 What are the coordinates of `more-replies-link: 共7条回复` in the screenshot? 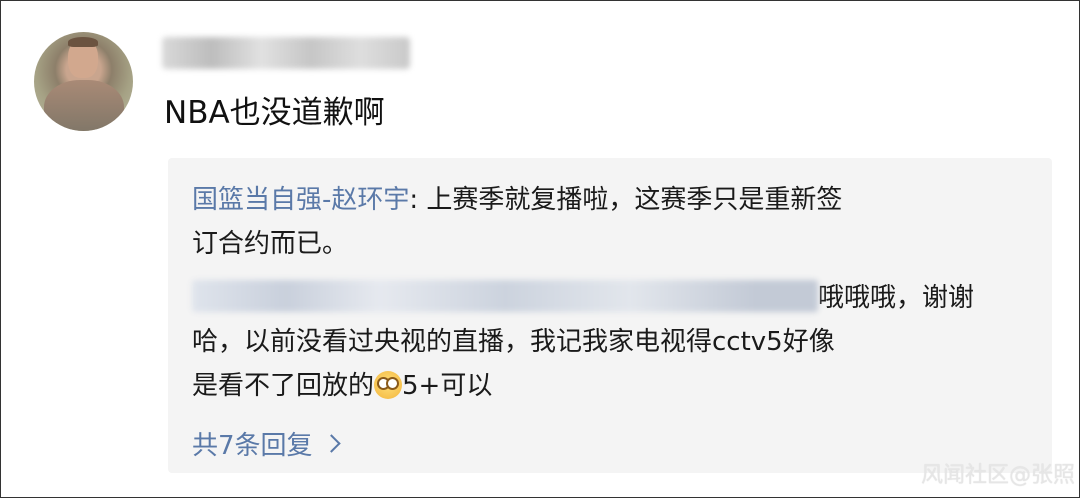 It's located at (266, 446).